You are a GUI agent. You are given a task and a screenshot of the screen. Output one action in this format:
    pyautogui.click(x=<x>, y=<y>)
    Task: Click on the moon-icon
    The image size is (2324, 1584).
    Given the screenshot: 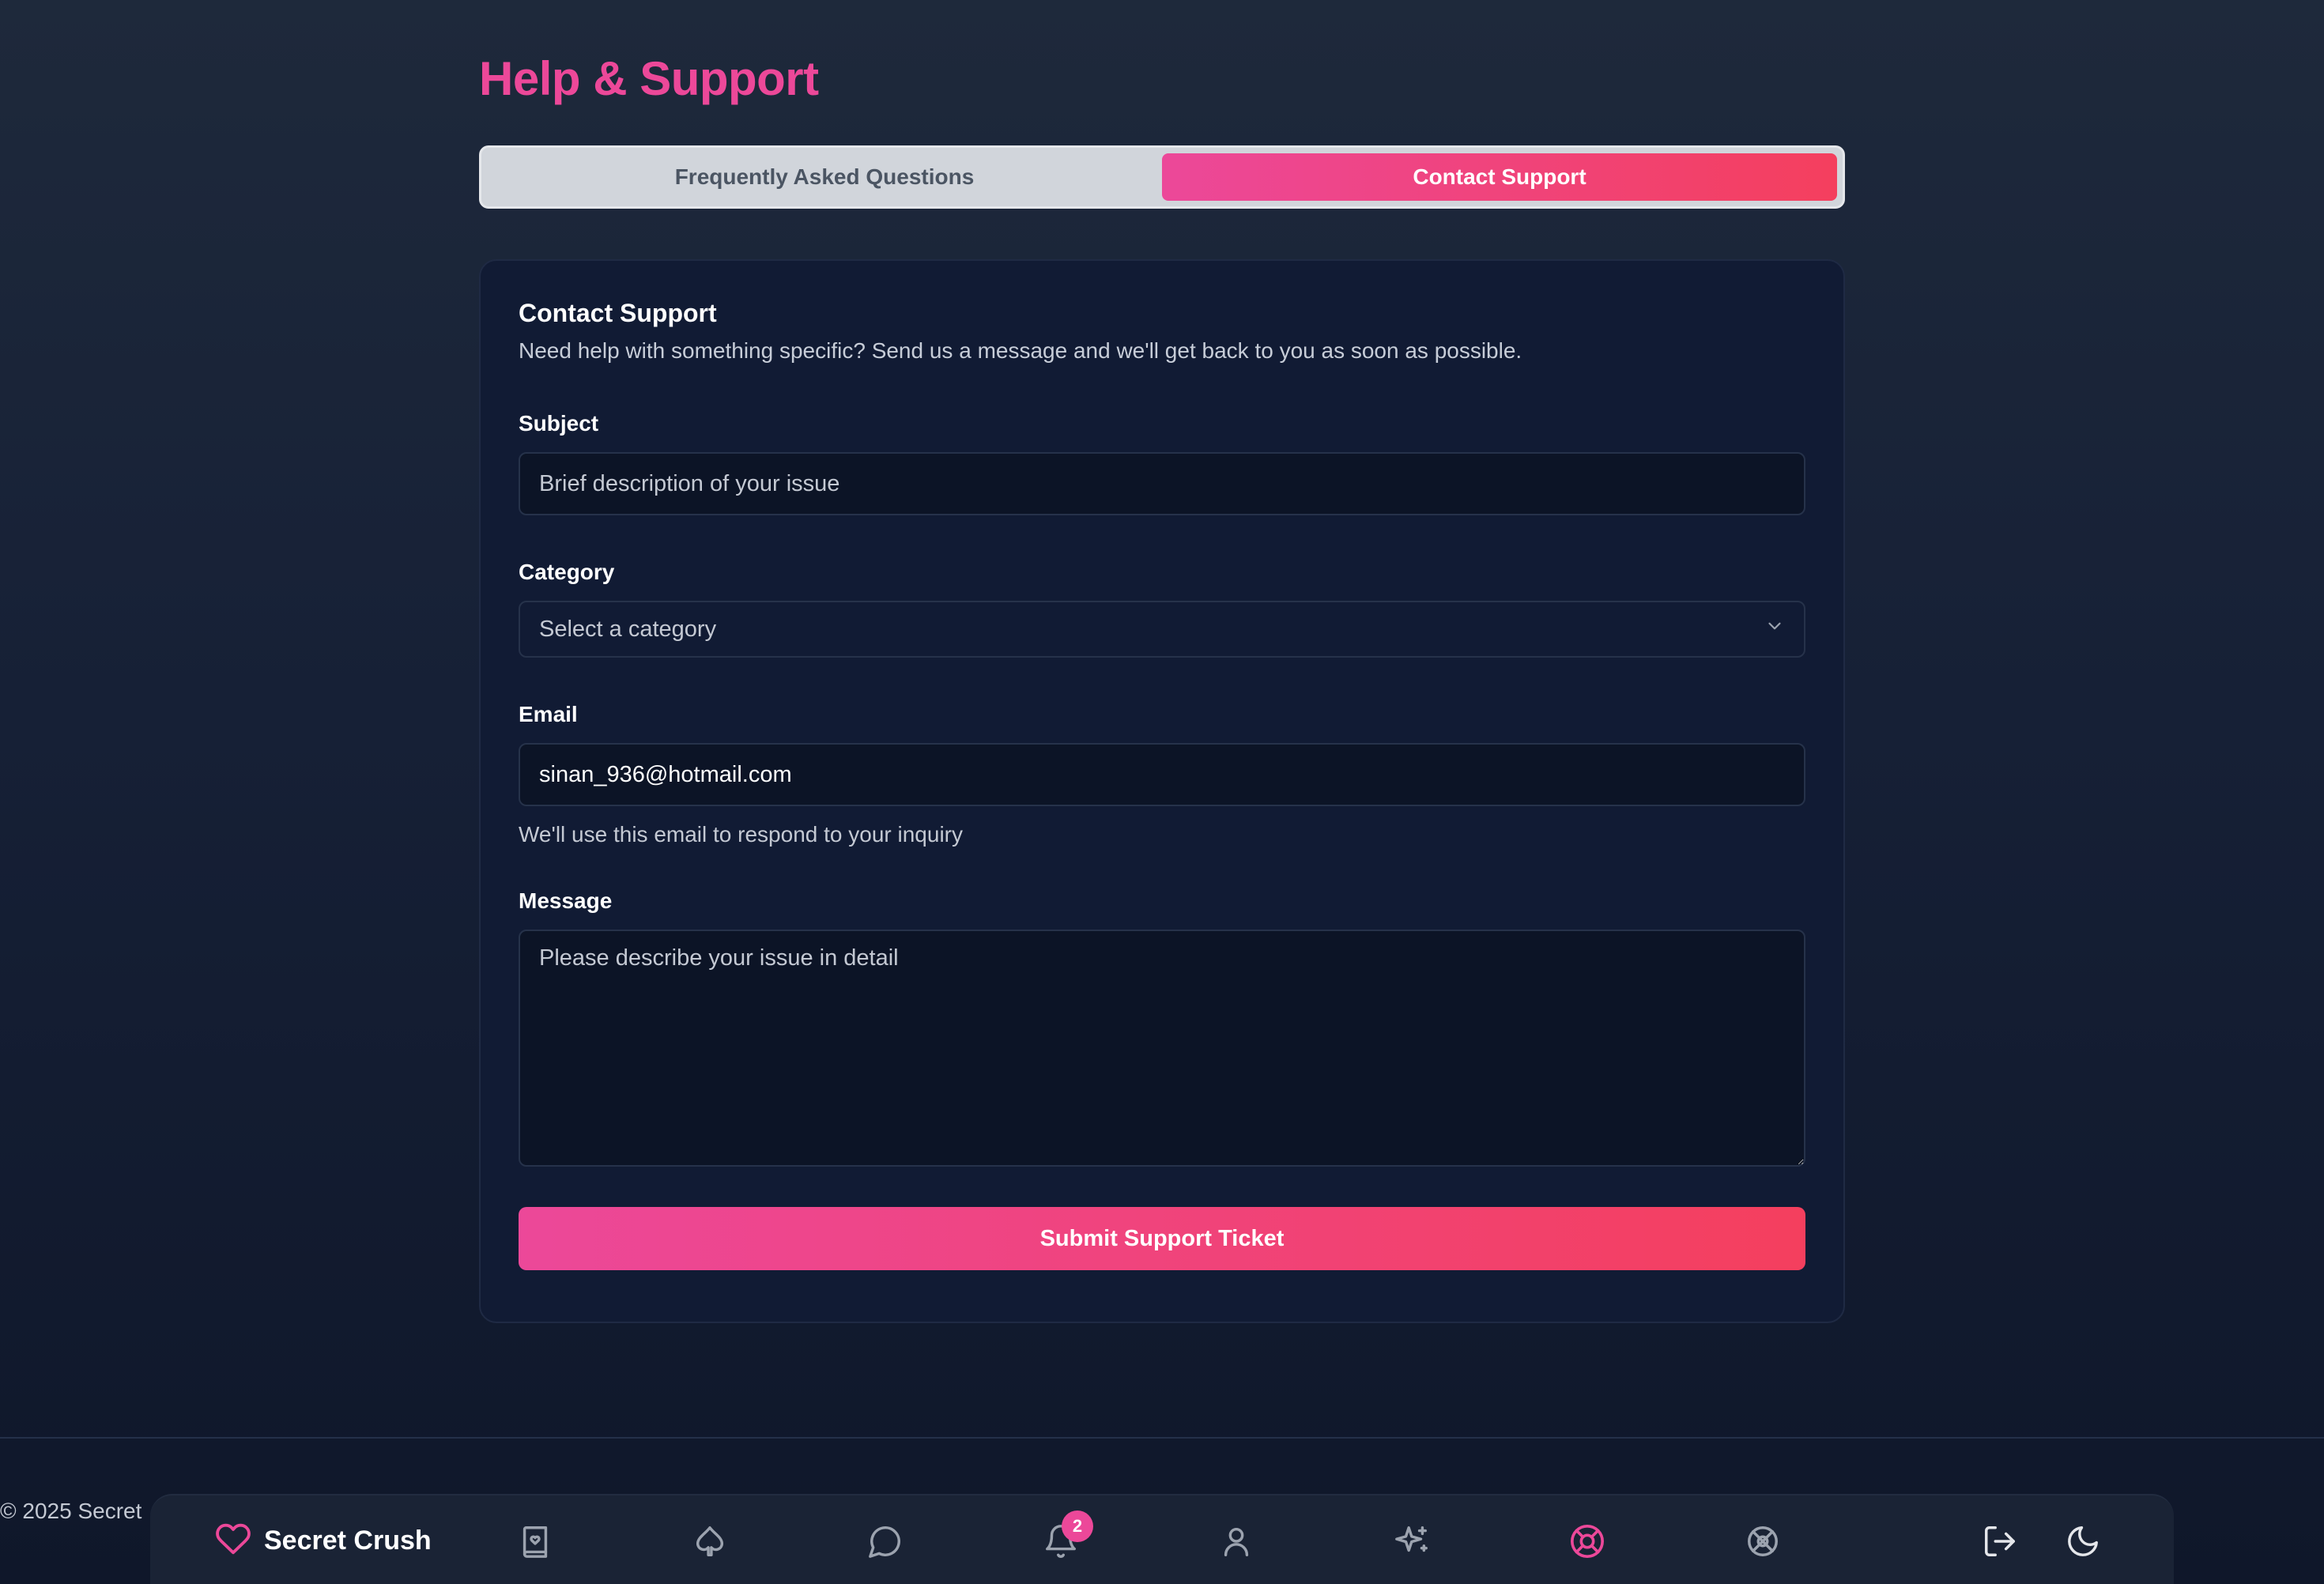 What is the action you would take?
    pyautogui.click(x=2083, y=1541)
    